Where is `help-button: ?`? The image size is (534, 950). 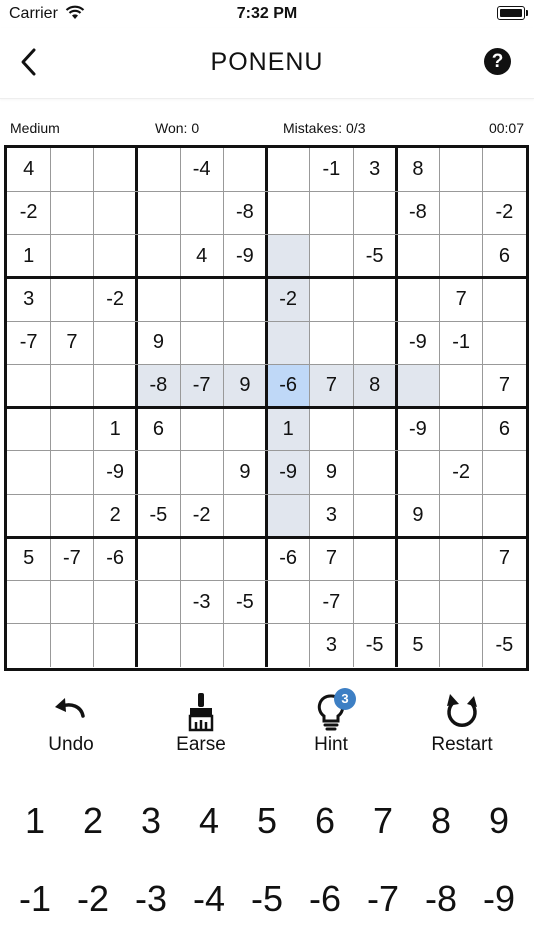
help-button: ? is located at coordinates (497, 61).